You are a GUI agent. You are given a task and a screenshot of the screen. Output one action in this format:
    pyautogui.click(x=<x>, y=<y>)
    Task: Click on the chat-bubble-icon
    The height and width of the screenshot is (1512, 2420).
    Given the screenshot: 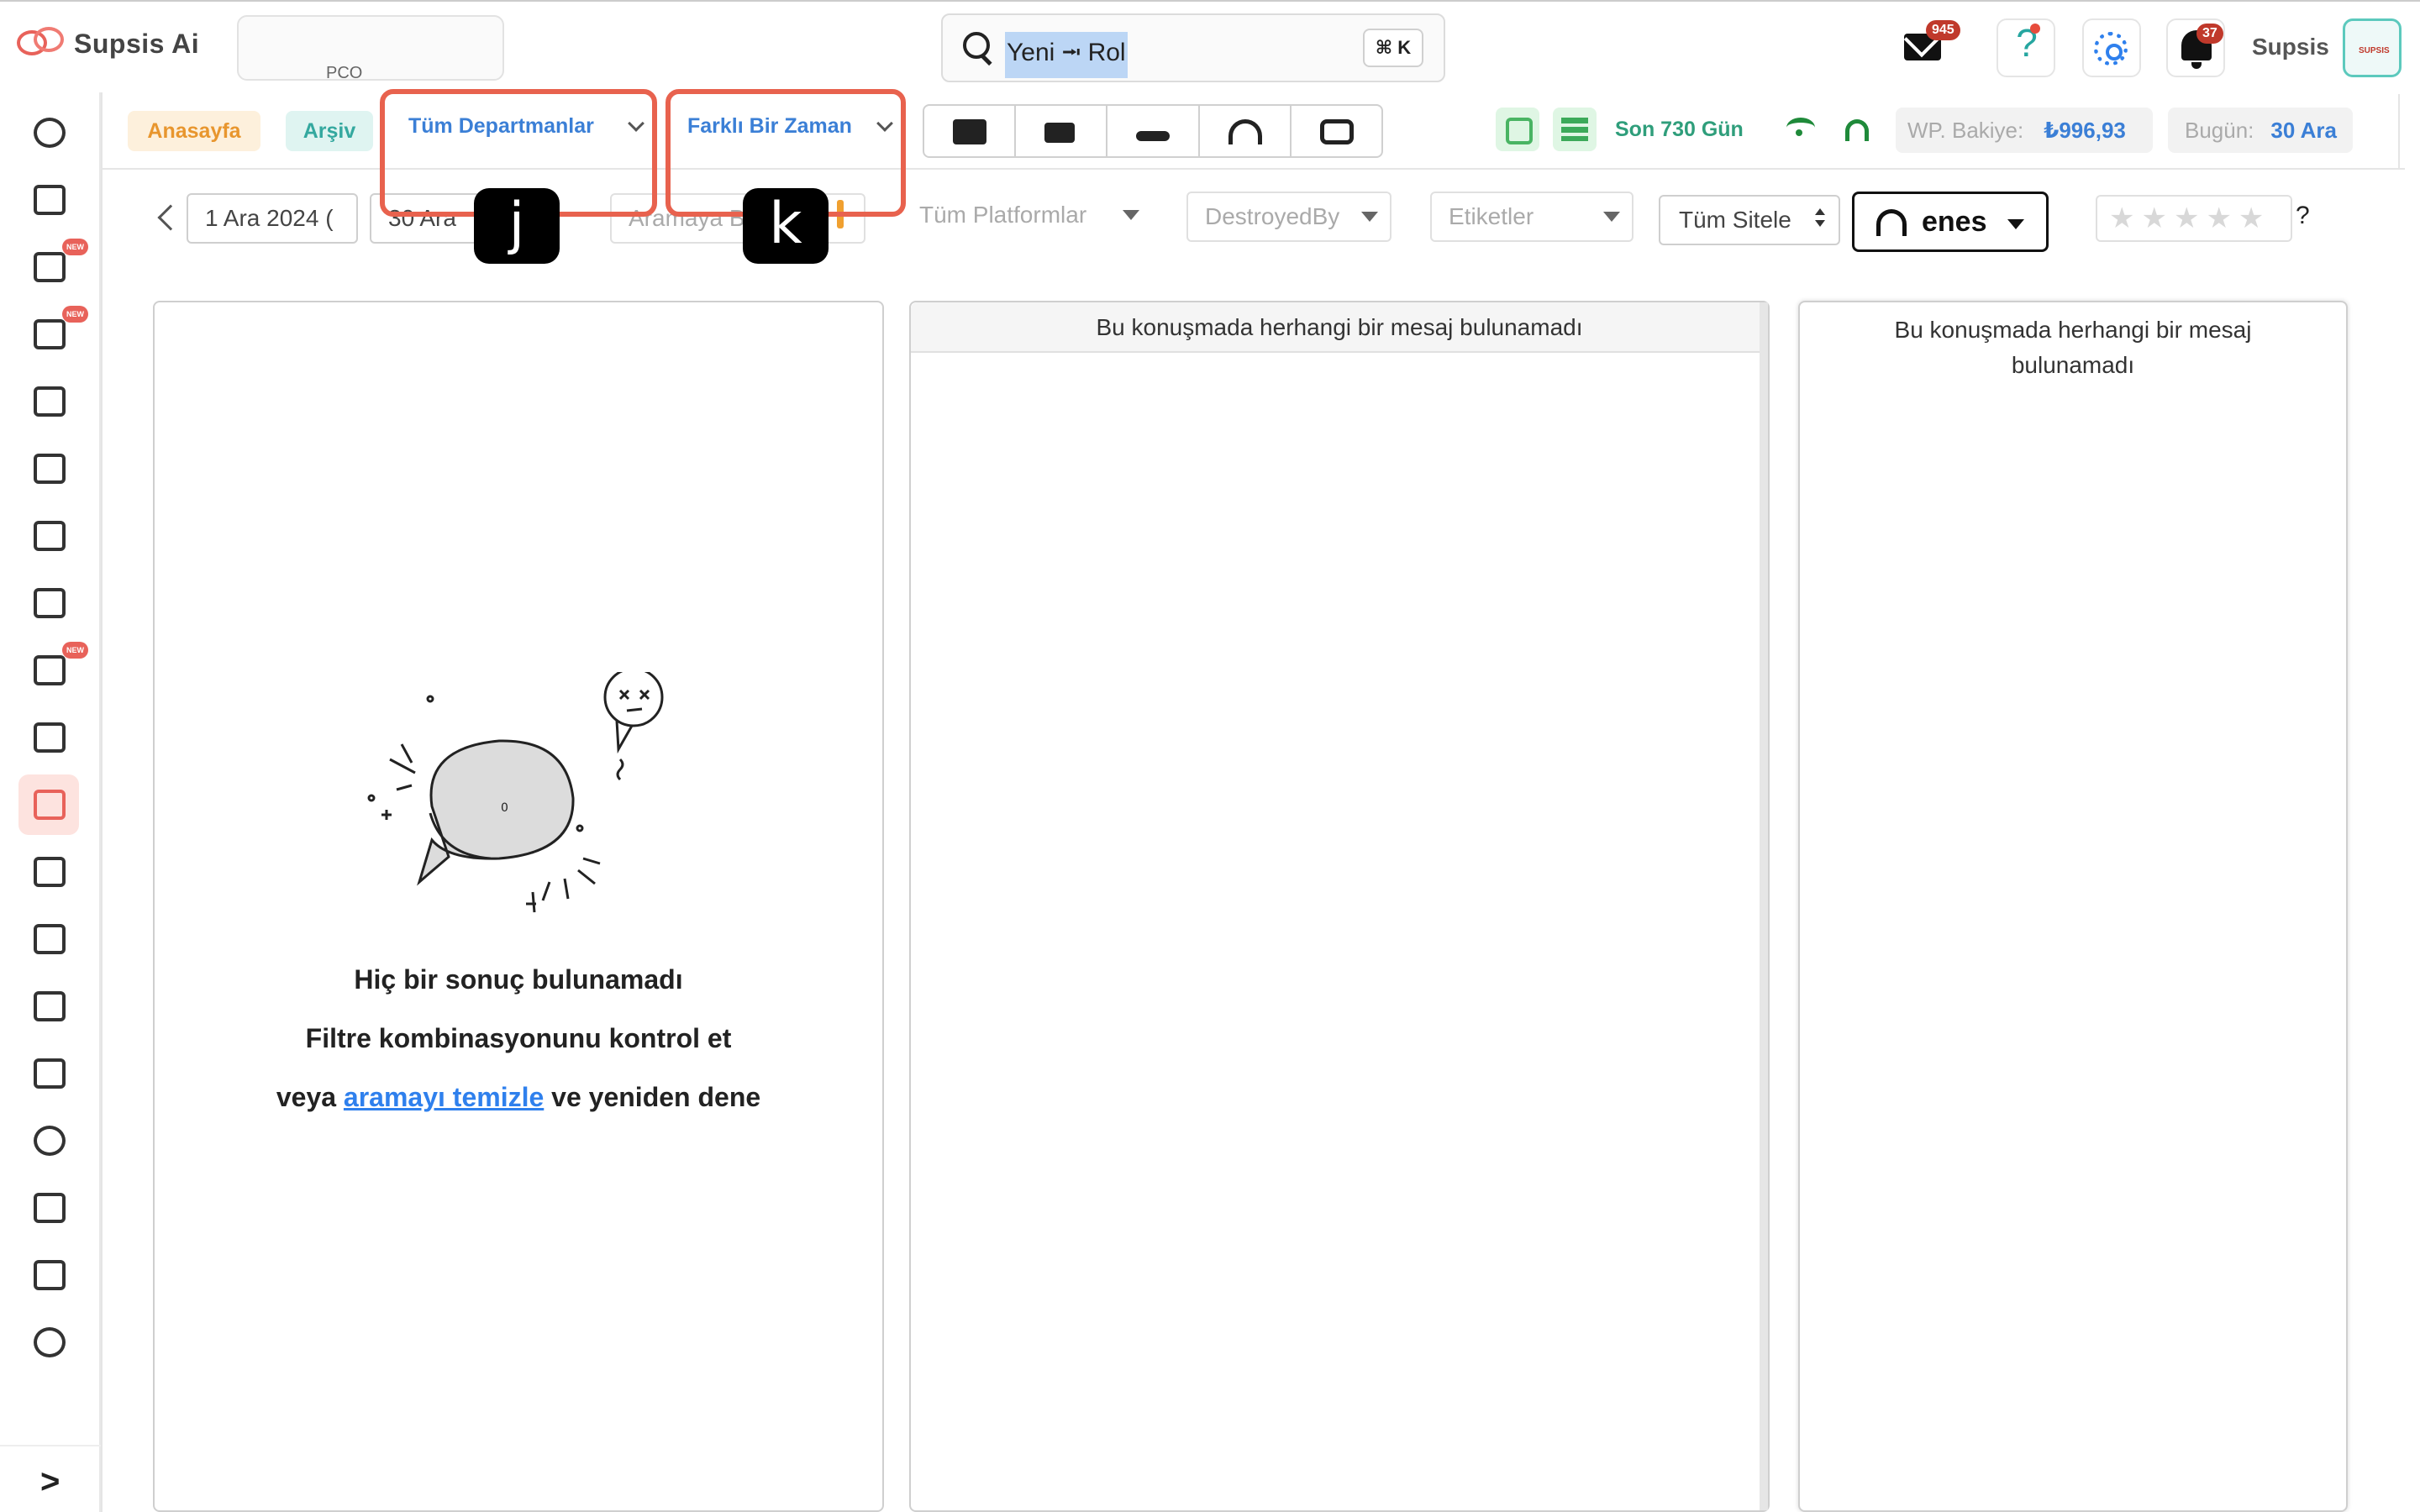 What is the action you would take?
    pyautogui.click(x=50, y=133)
    